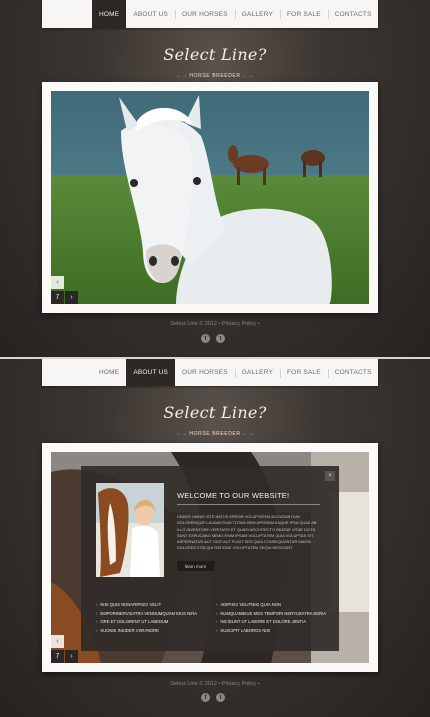 Image resolution: width=430 pixels, height=717 pixels. I want to click on modal-title: WELCOME TO OUR WEBSITE!, so click(233, 495).